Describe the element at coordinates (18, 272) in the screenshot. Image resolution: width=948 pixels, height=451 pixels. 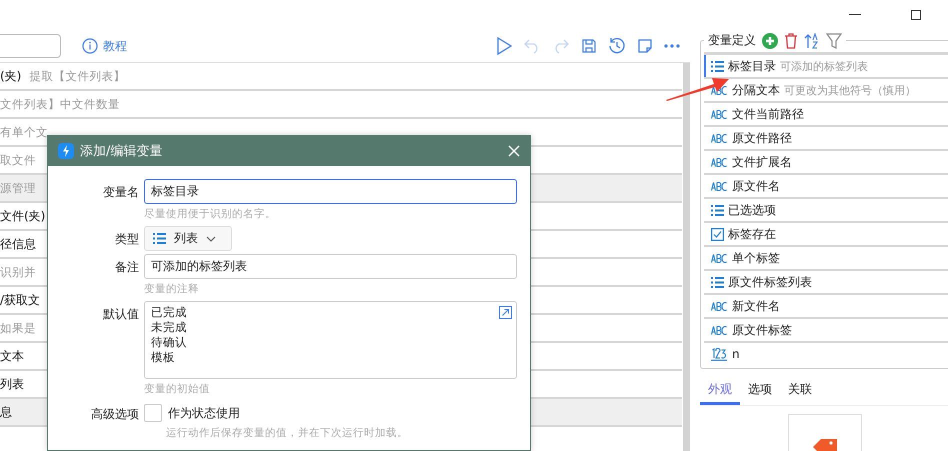
I see `step-note: 识别并` at that location.